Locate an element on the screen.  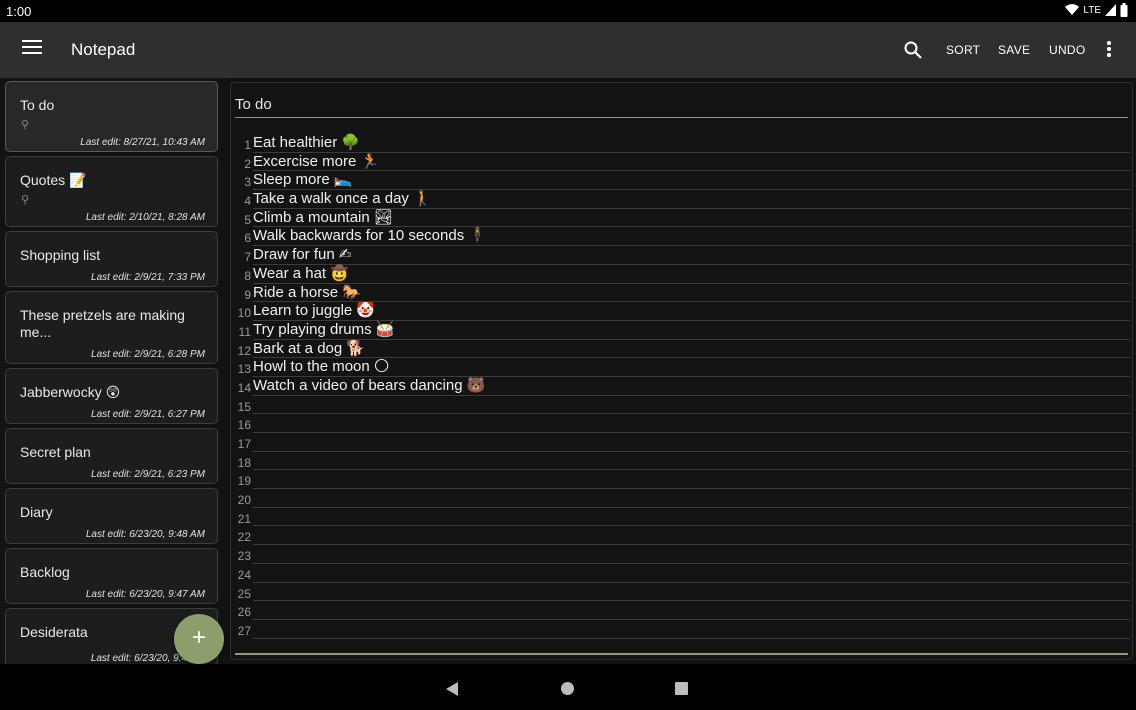
home-icon is located at coordinates (567, 688).